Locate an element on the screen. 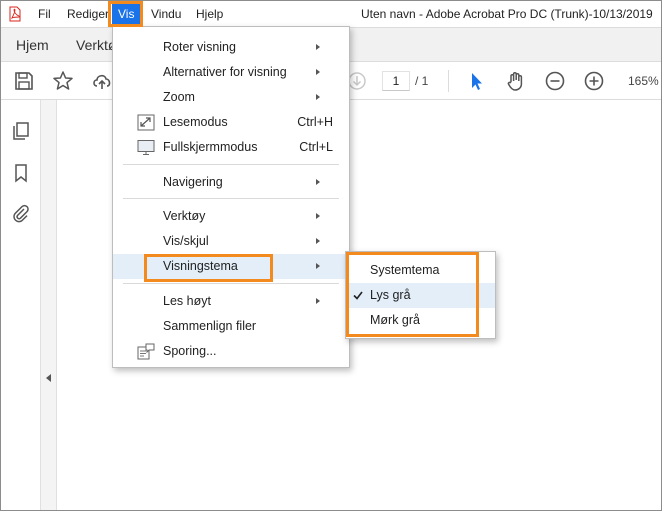 Image resolution: width=662 pixels, height=511 pixels. select-cursor-icon is located at coordinates (476, 81).